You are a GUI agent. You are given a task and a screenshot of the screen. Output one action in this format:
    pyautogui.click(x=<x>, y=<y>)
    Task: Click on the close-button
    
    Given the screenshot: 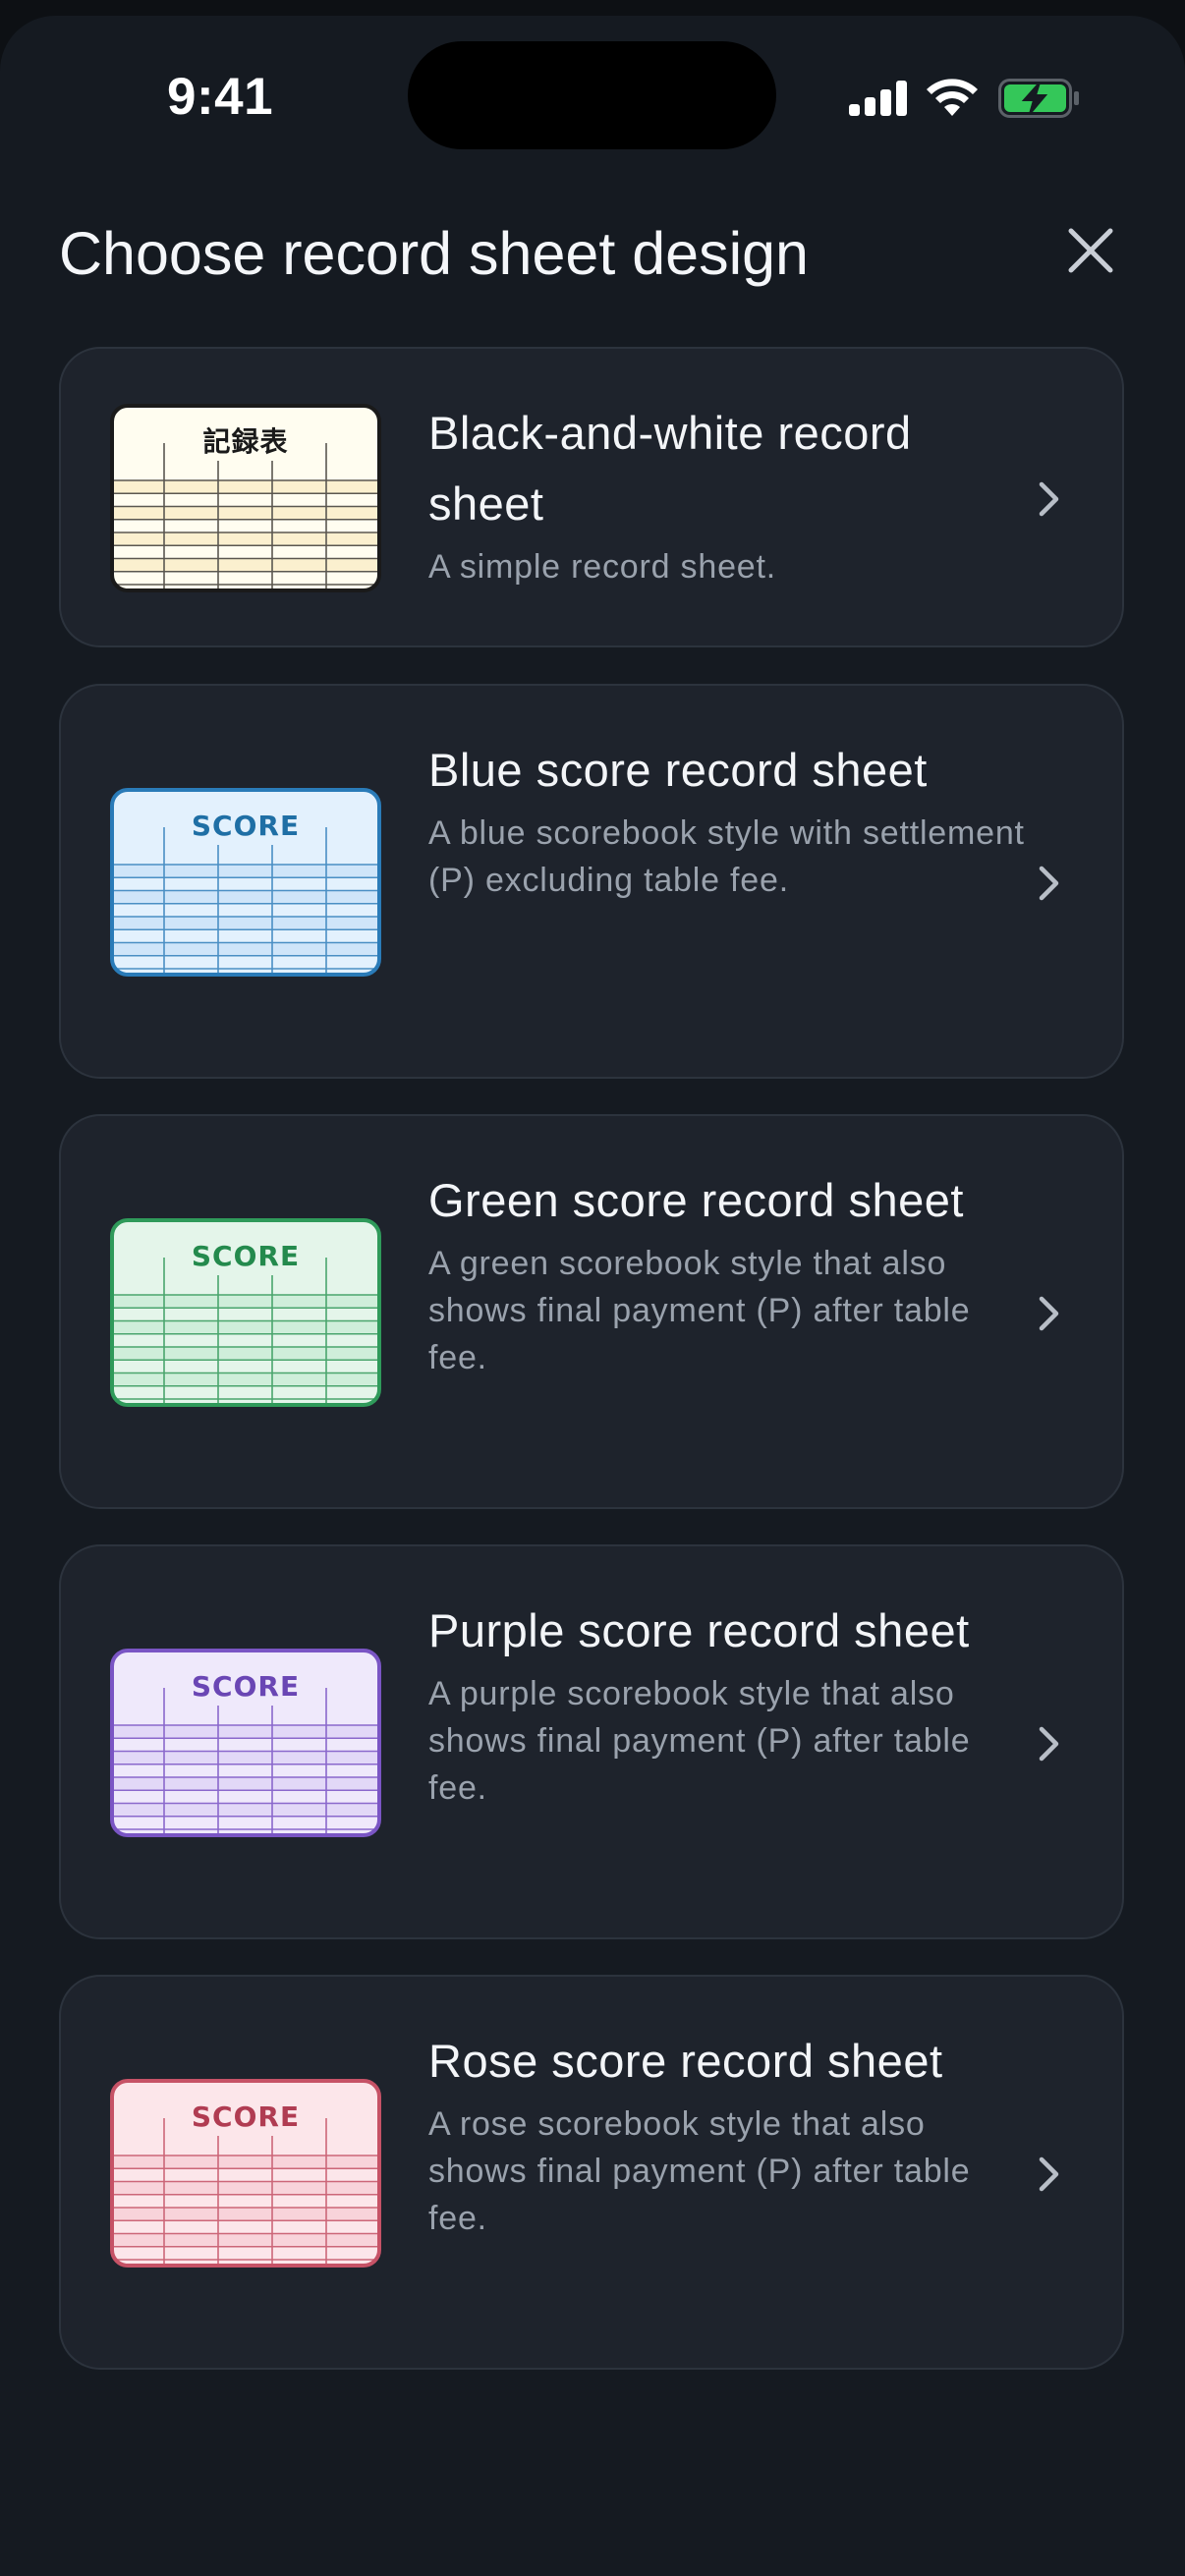 What is the action you would take?
    pyautogui.click(x=1091, y=250)
    